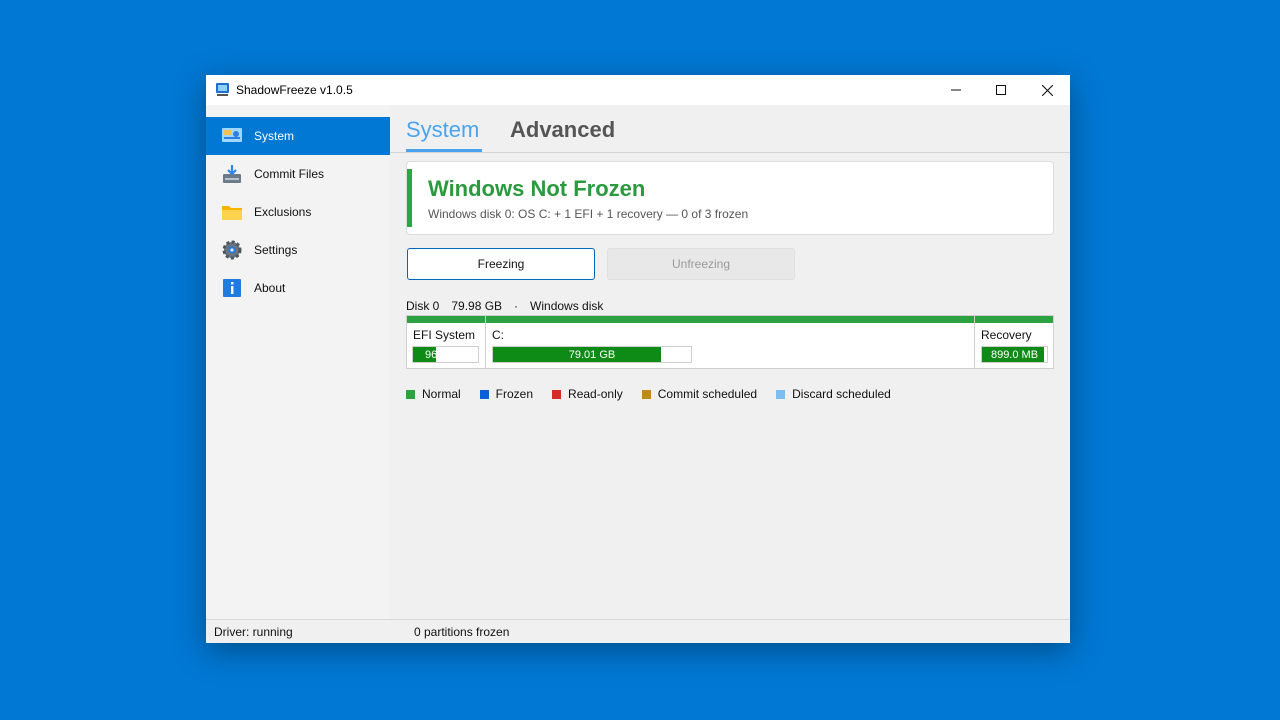 This screenshot has height=720, width=1280. I want to click on disk-name: Disk 0, so click(423, 306).